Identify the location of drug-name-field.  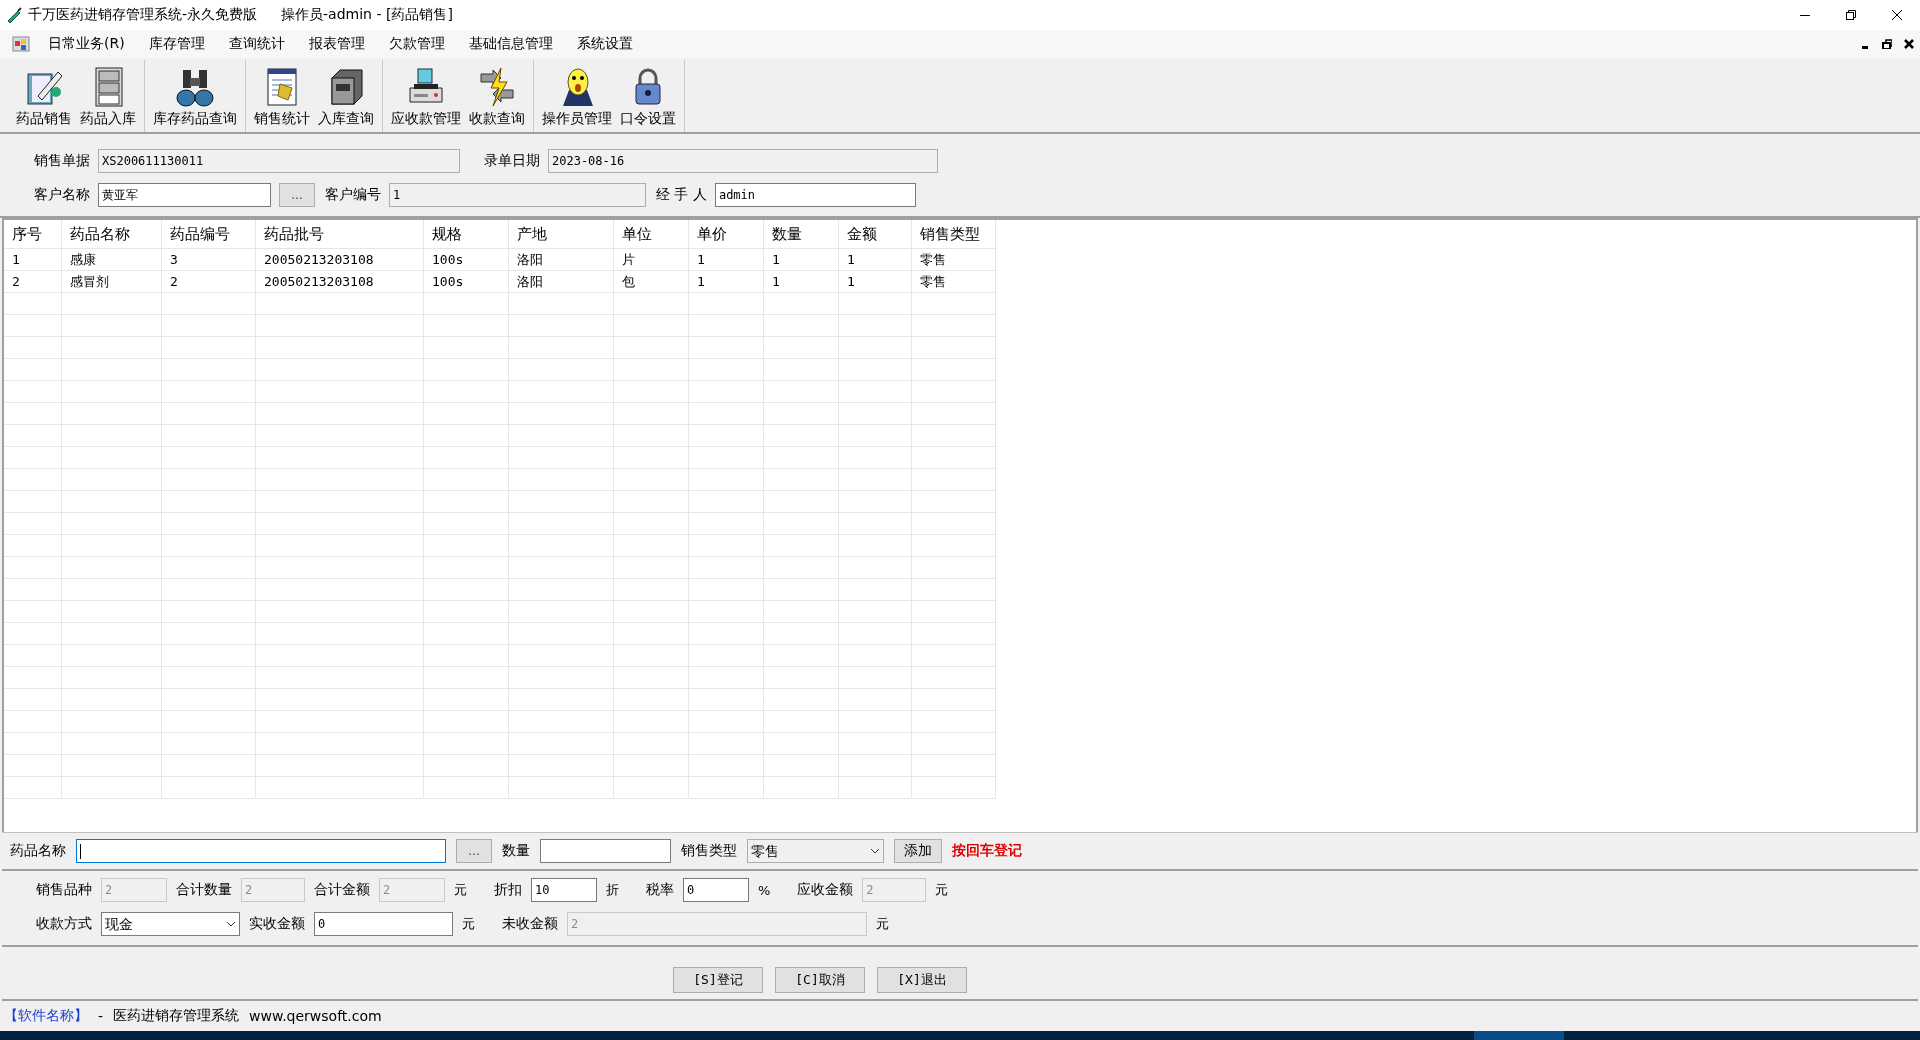
(261, 851).